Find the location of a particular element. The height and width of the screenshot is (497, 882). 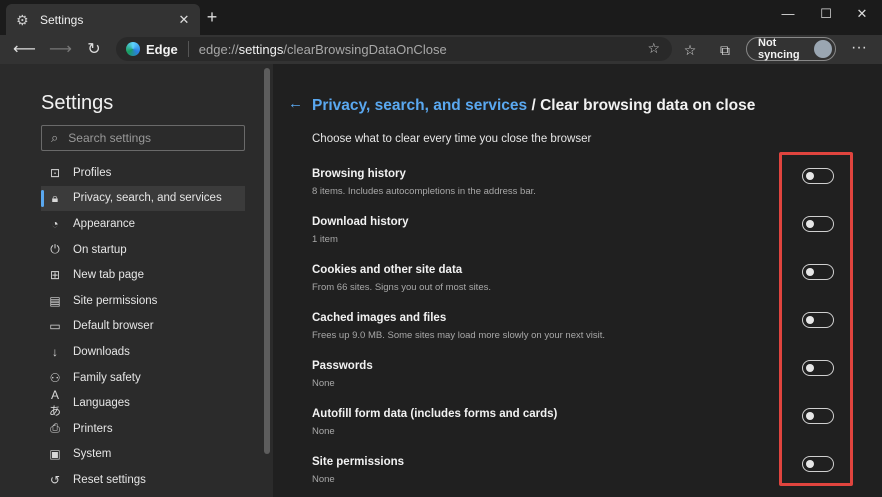

profile-icon: ⊡ is located at coordinates (55, 172).